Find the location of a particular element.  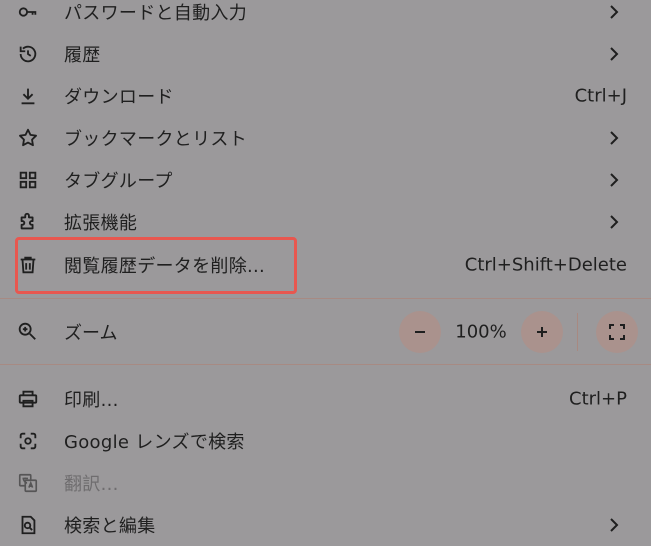

menu-item-label: パスワードと自動入力 is located at coordinates (155, 13).